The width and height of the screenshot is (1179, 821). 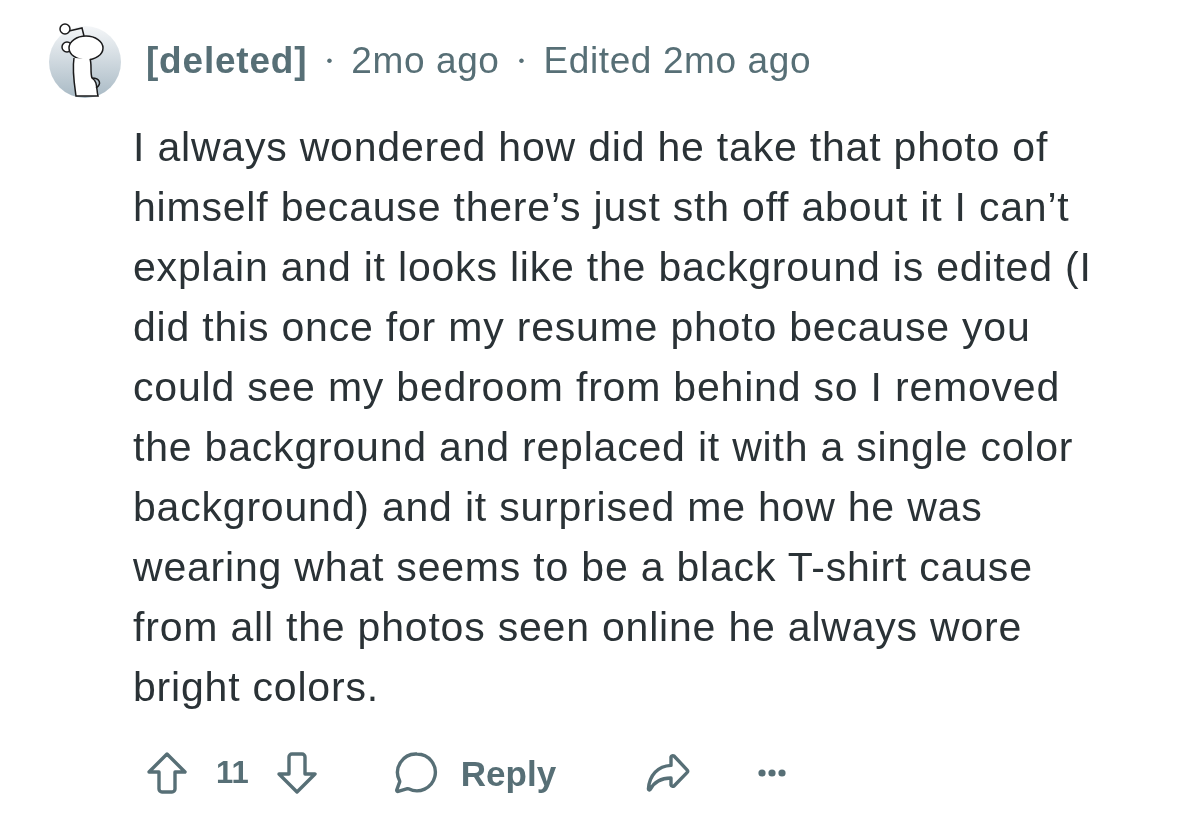 What do you see at coordinates (232, 772) in the screenshot?
I see `vote-count: 11` at bounding box center [232, 772].